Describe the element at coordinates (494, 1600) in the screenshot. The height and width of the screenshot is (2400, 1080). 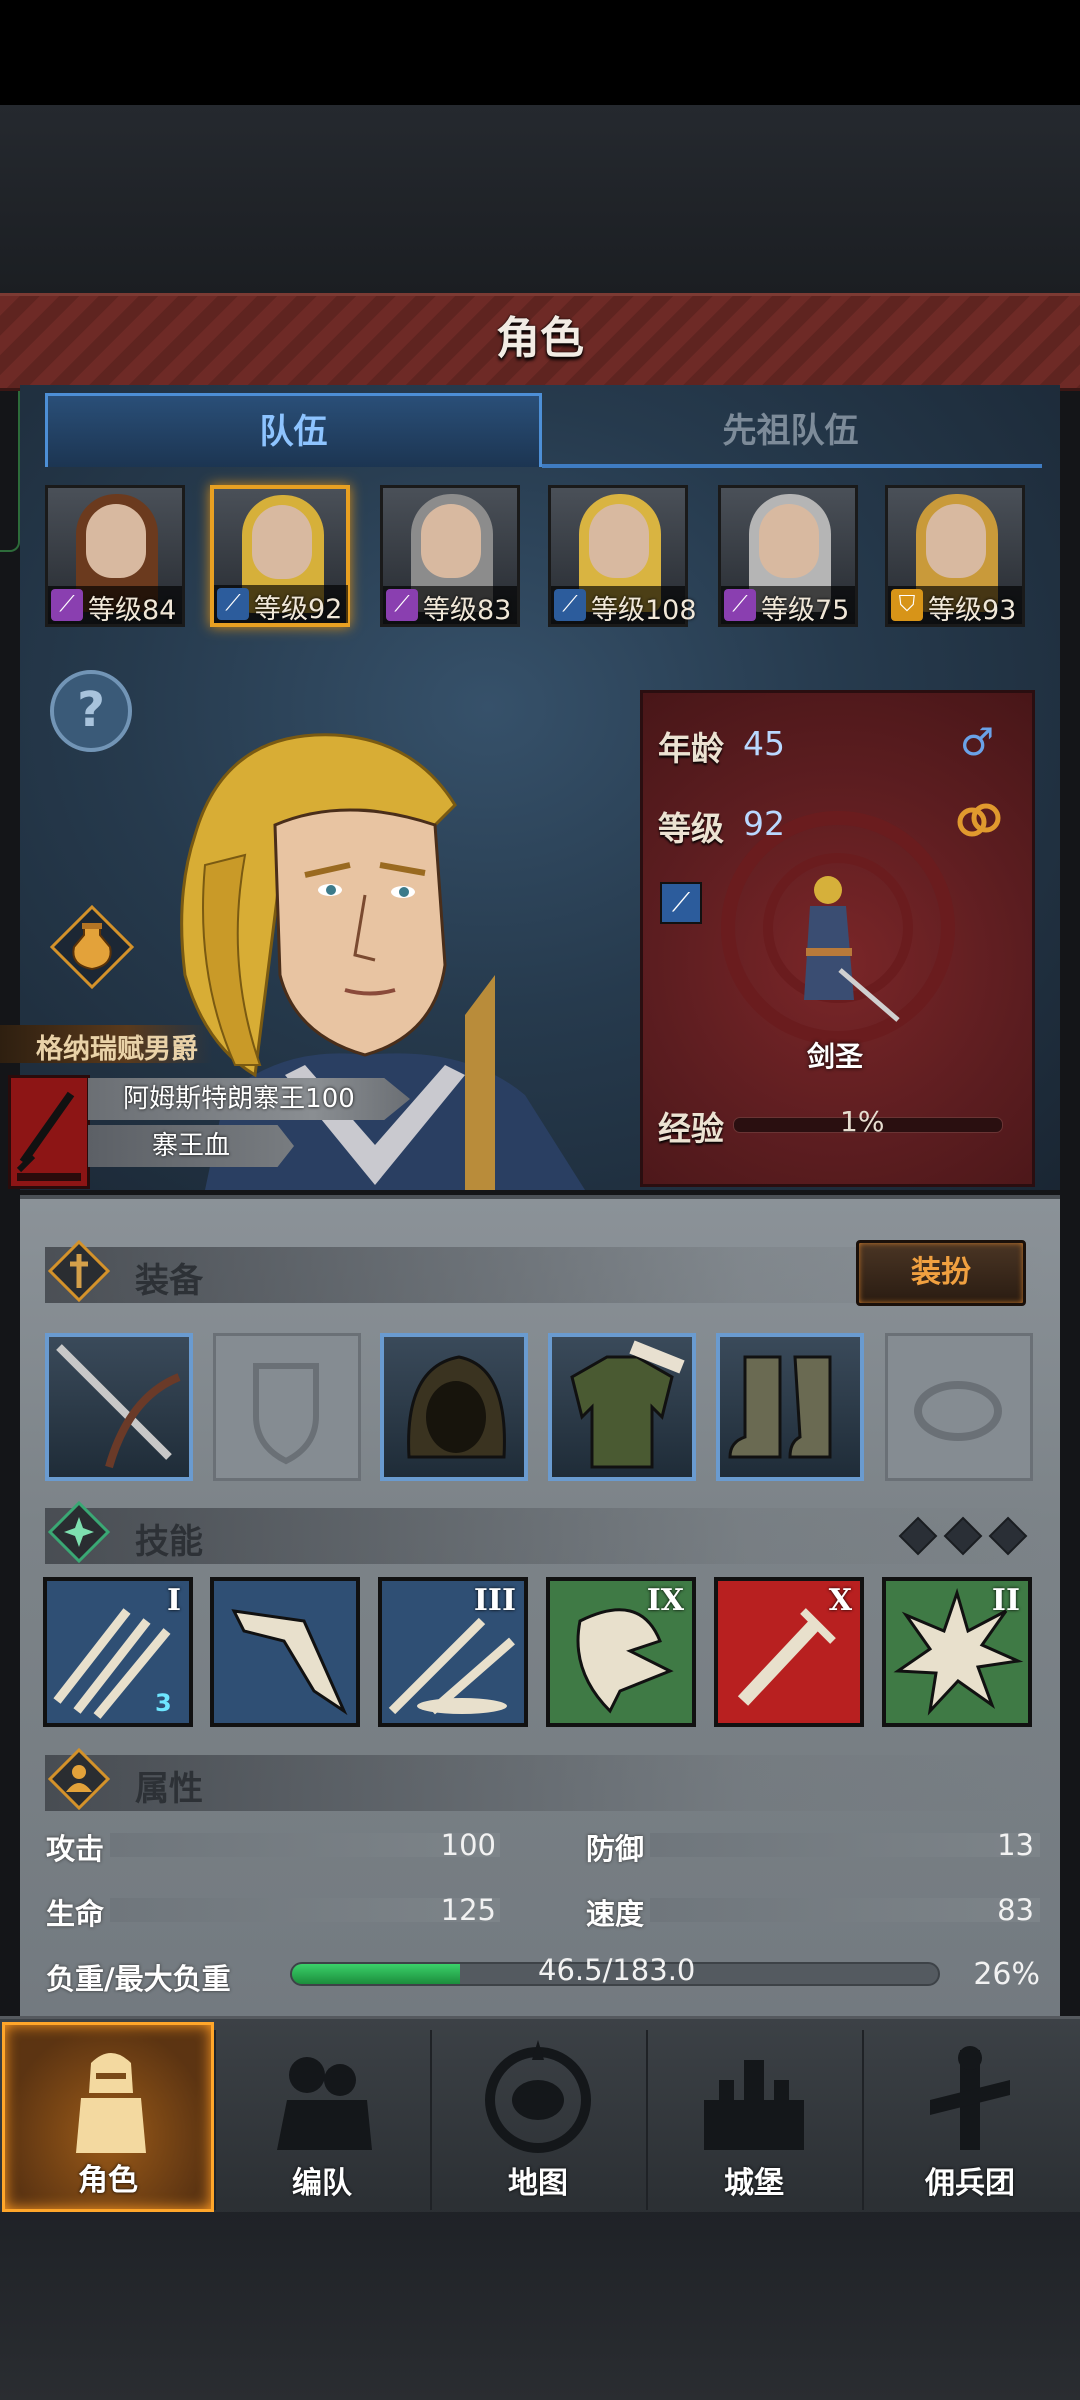
I see `skill-rank: III` at that location.